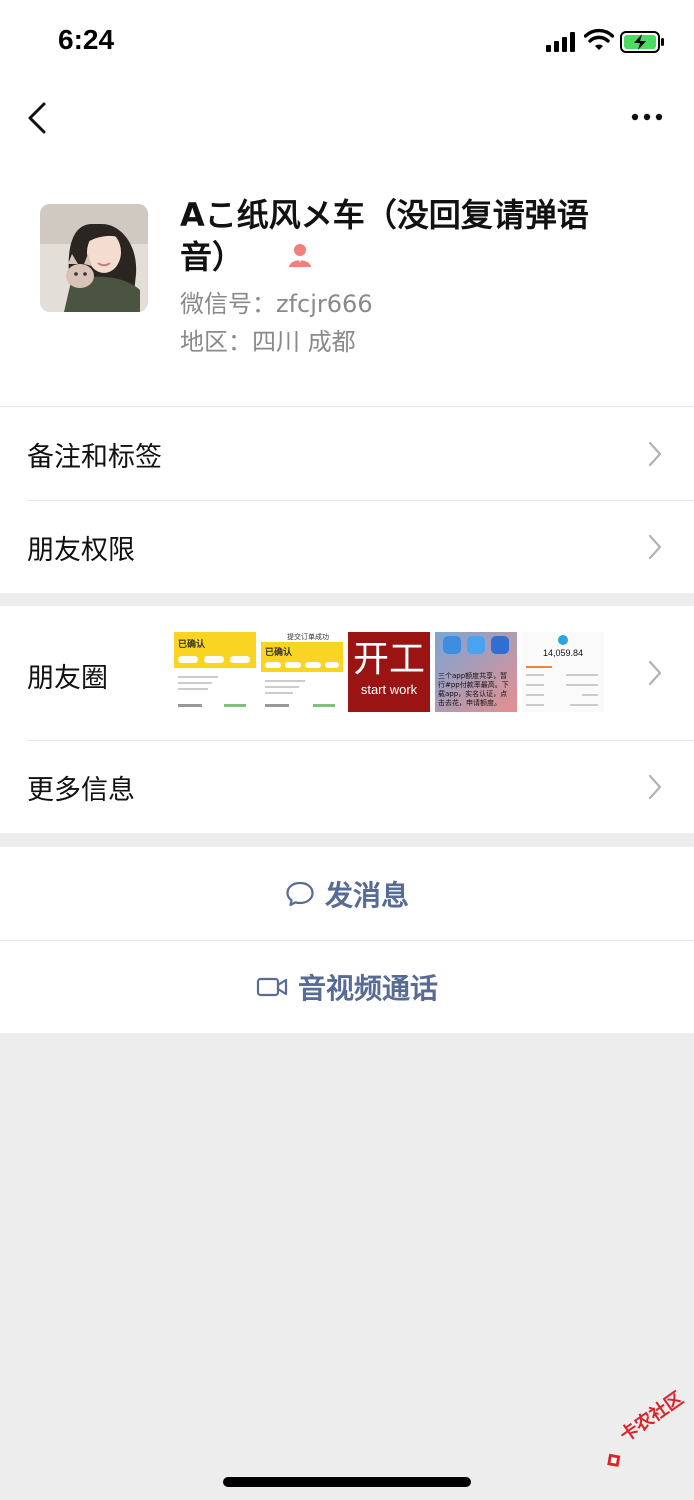 The image size is (694, 1500). What do you see at coordinates (347, 546) in the screenshot?
I see `friend-permissions-cell: 朋友权限` at bounding box center [347, 546].